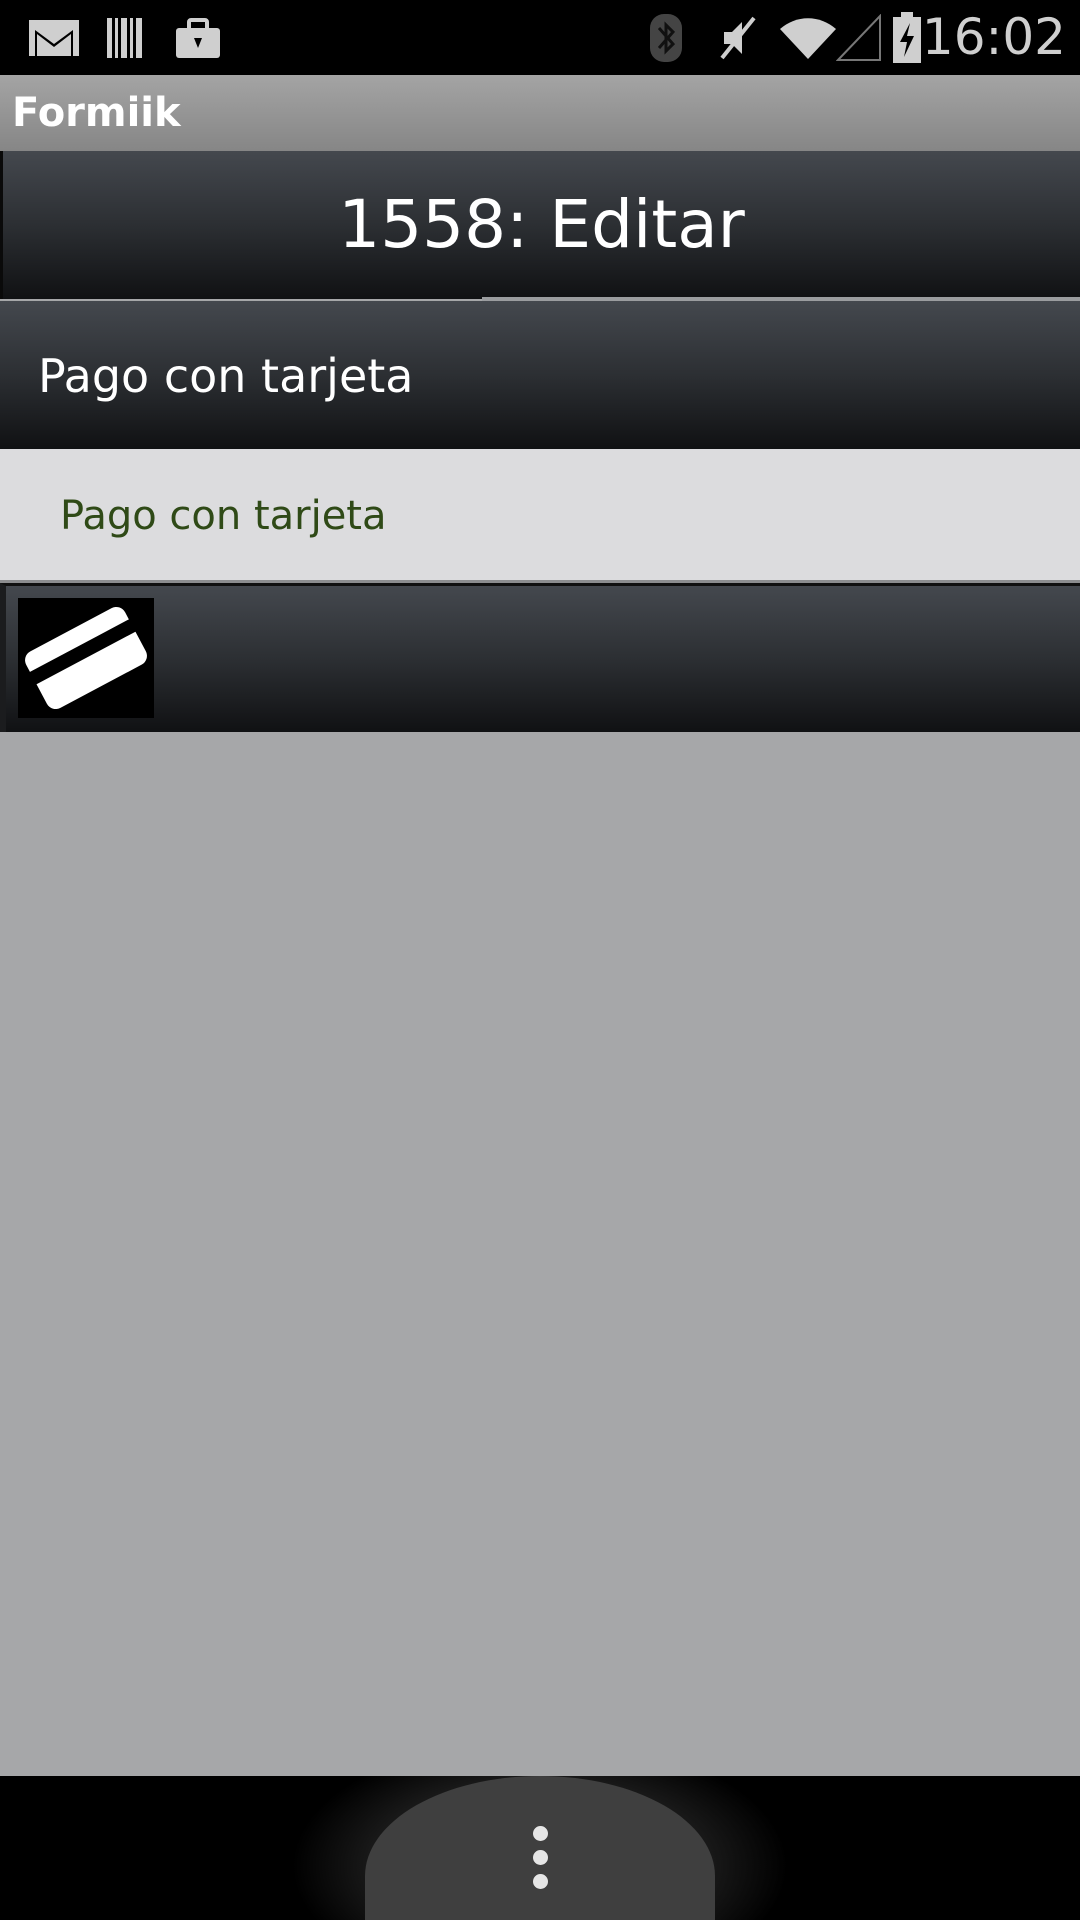 The height and width of the screenshot is (1920, 1080). What do you see at coordinates (540, 113) in the screenshot?
I see `app-title-bar: Formiik` at bounding box center [540, 113].